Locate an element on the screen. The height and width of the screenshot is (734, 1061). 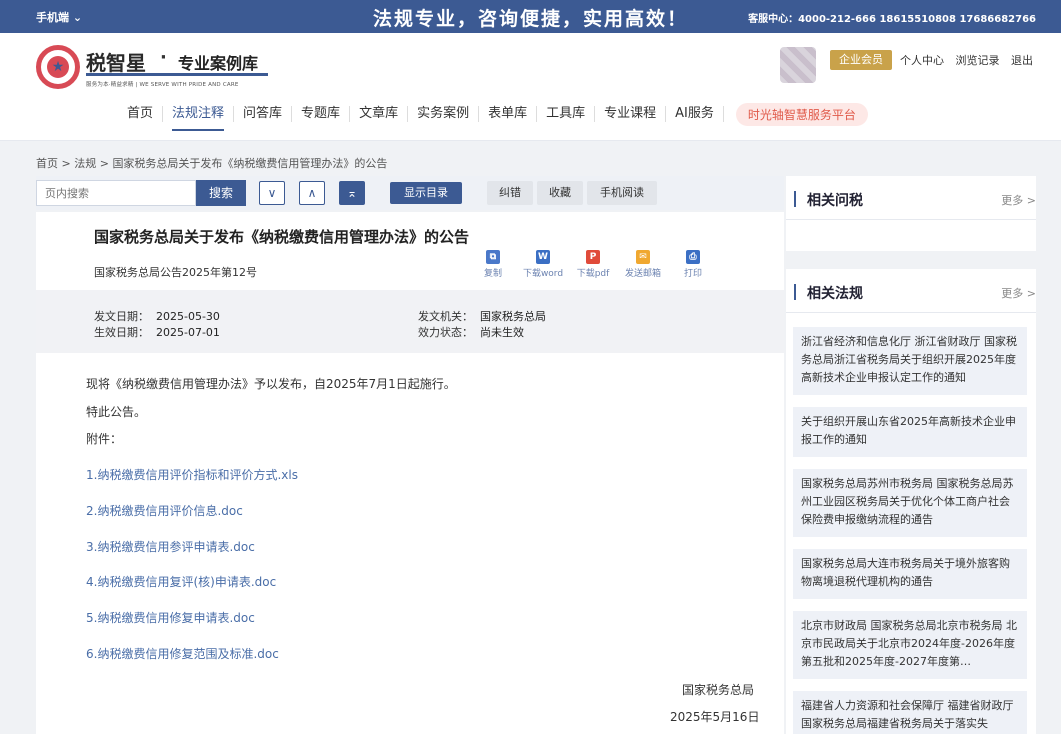
related-regulation-item: 福建省人力资源和社会保障厅 福建省财政厅 国家税务总局福建省税务局关于落实失 is located at coordinates (910, 712).